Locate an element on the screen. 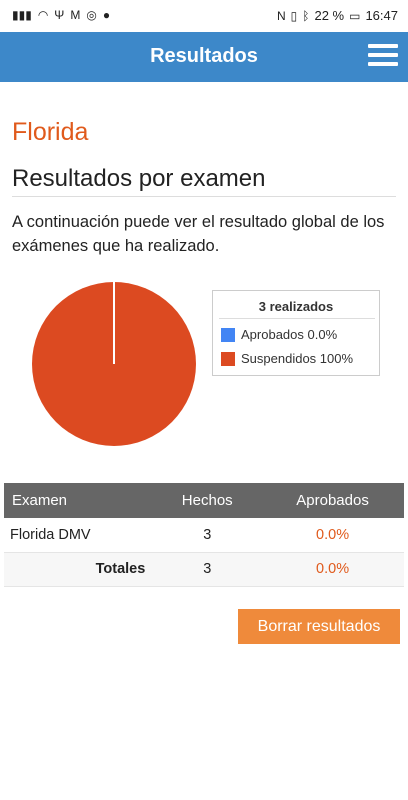 The image size is (408, 800). header-done: Hechos is located at coordinates (207, 500).